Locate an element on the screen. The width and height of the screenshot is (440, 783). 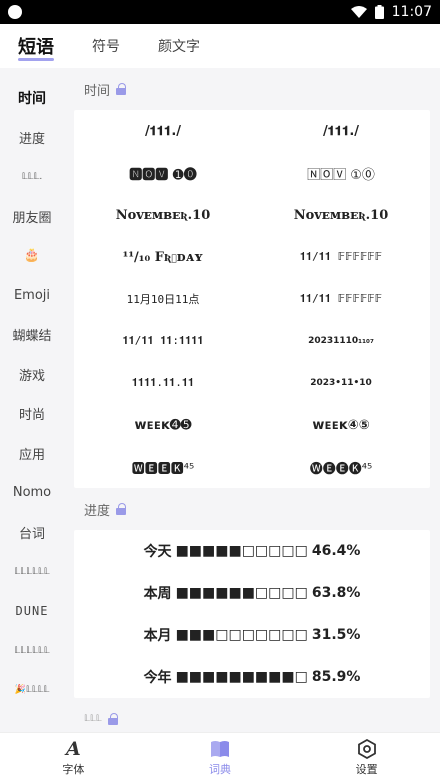
tab-symbols: 符号 is located at coordinates (106, 46).